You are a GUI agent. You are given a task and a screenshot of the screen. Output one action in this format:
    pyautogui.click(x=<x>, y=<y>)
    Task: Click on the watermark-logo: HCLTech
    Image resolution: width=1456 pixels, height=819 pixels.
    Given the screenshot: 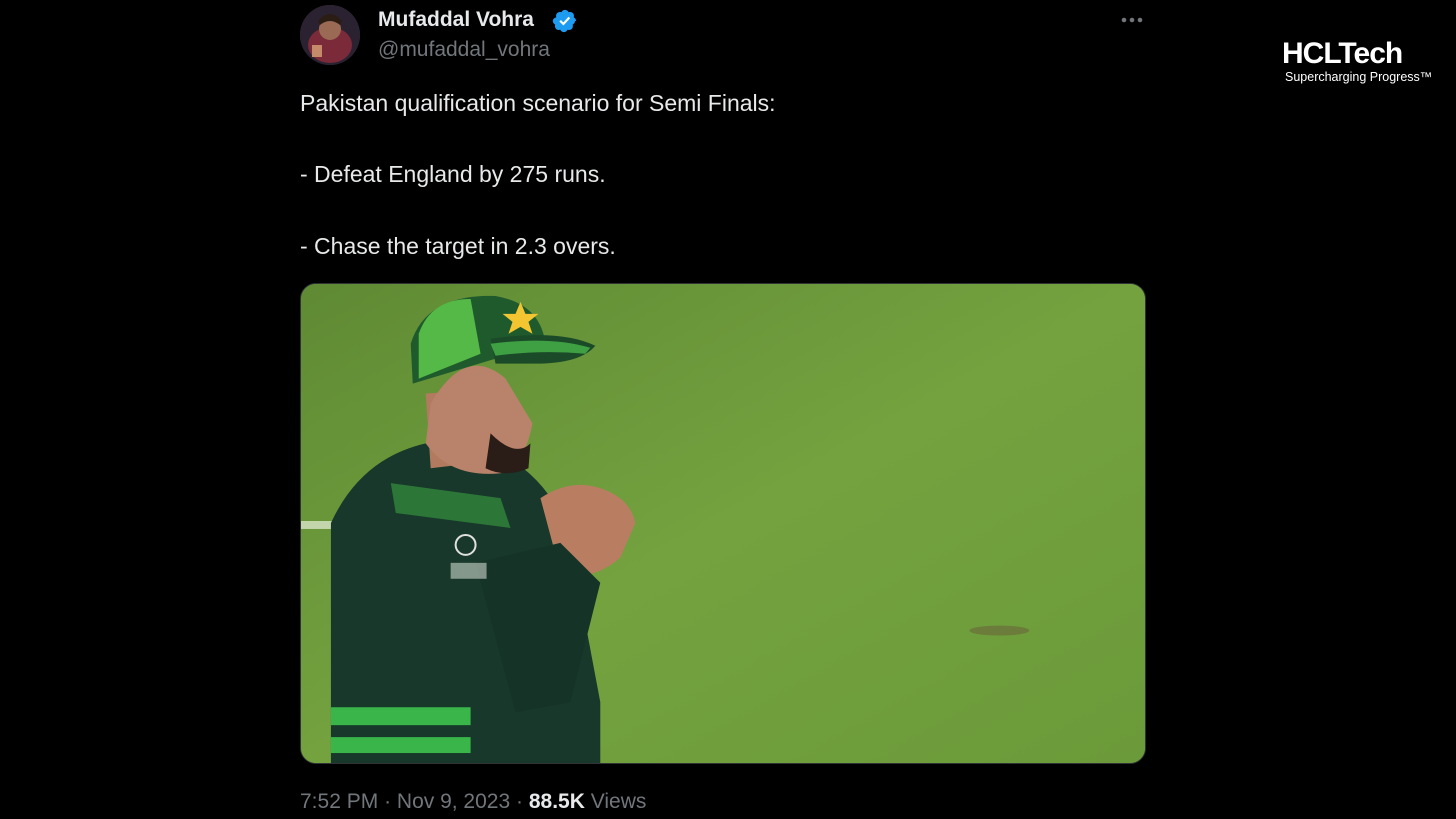 What is the action you would take?
    pyautogui.click(x=1342, y=53)
    